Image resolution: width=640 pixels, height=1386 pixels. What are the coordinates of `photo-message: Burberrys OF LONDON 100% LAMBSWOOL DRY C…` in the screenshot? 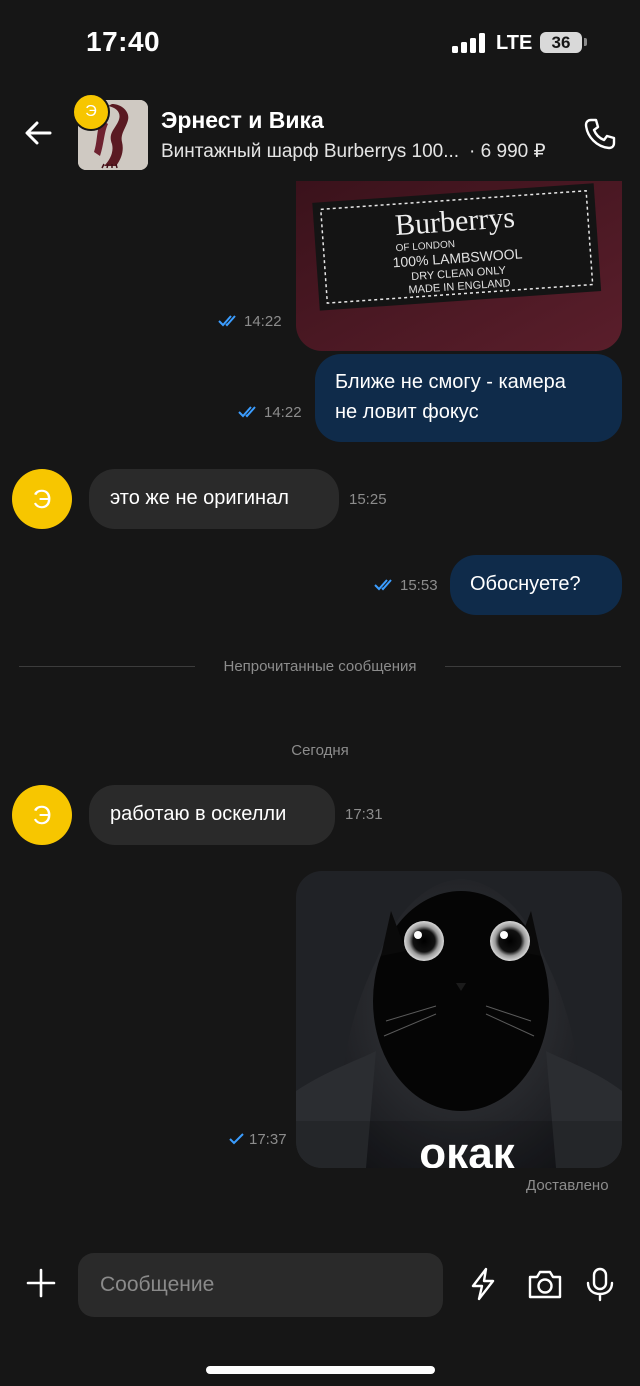 It's located at (459, 266).